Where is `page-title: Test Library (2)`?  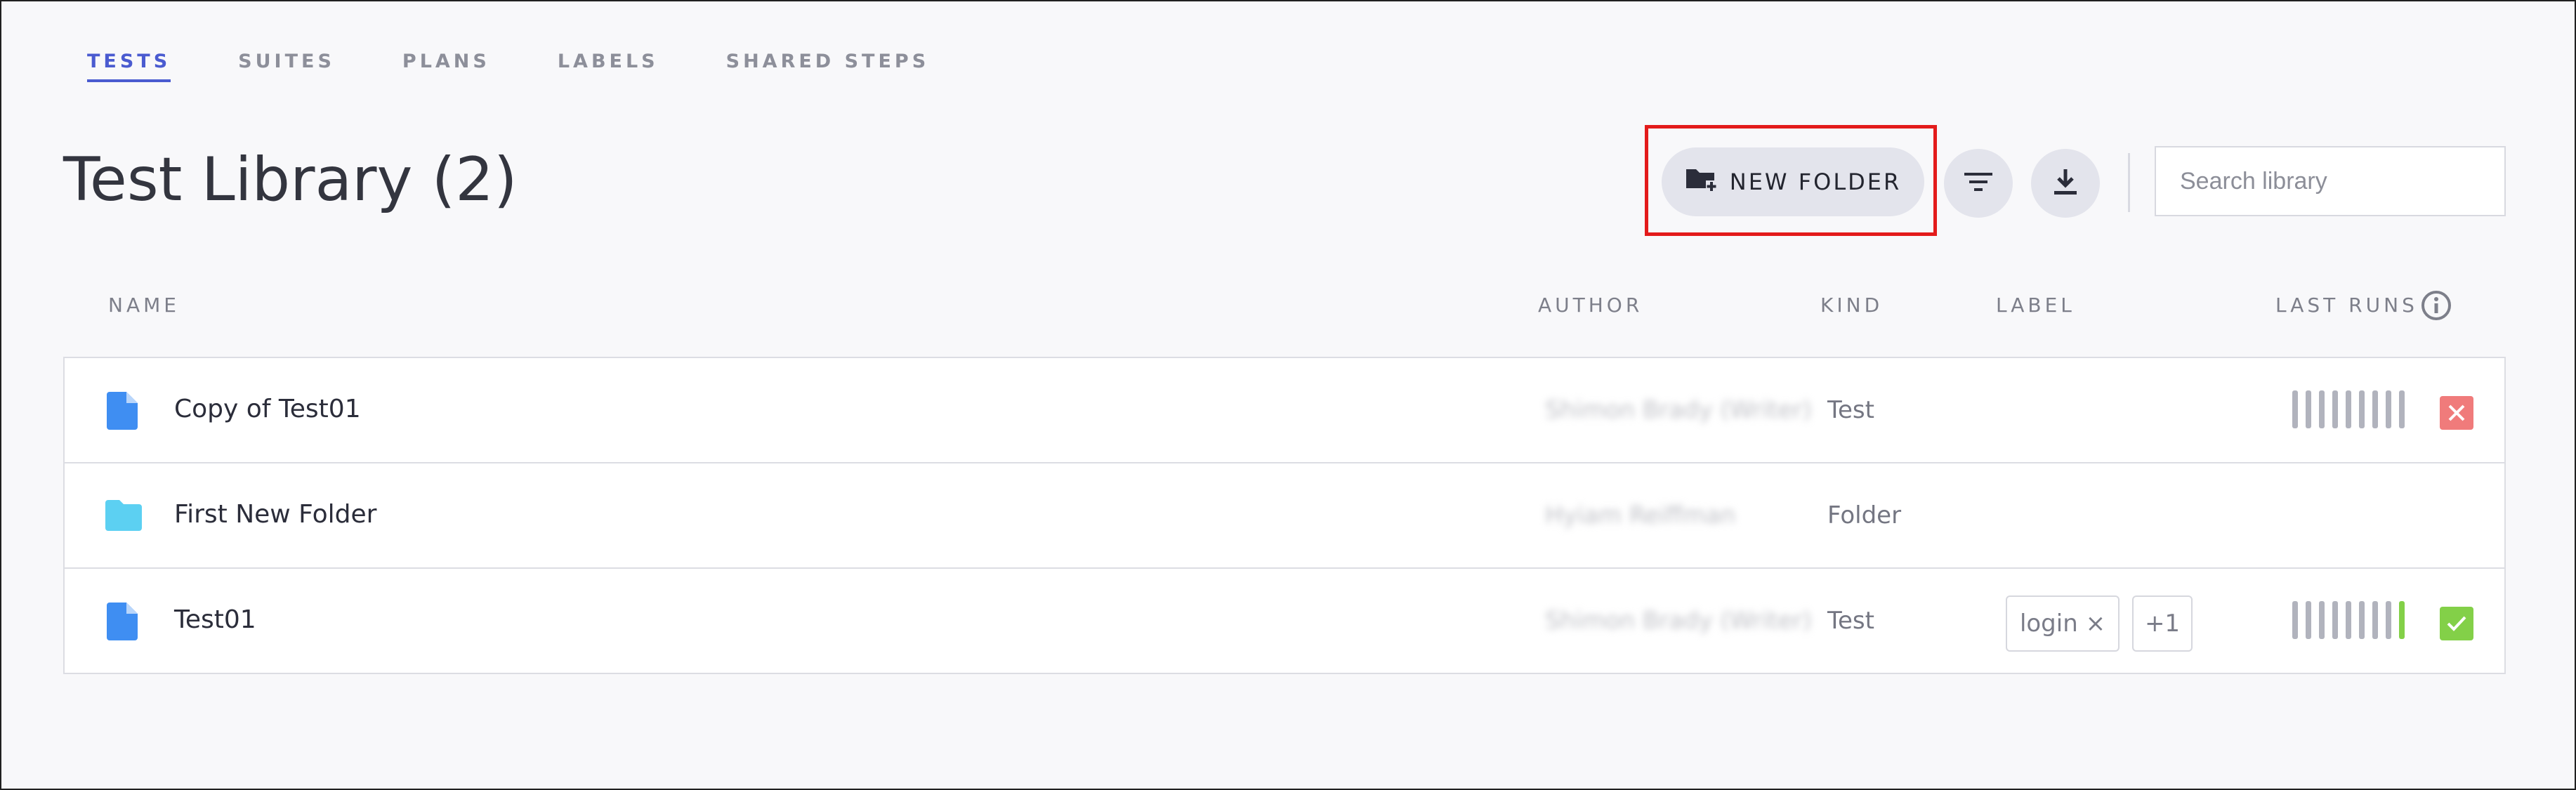 page-title: Test Library (2) is located at coordinates (290, 180).